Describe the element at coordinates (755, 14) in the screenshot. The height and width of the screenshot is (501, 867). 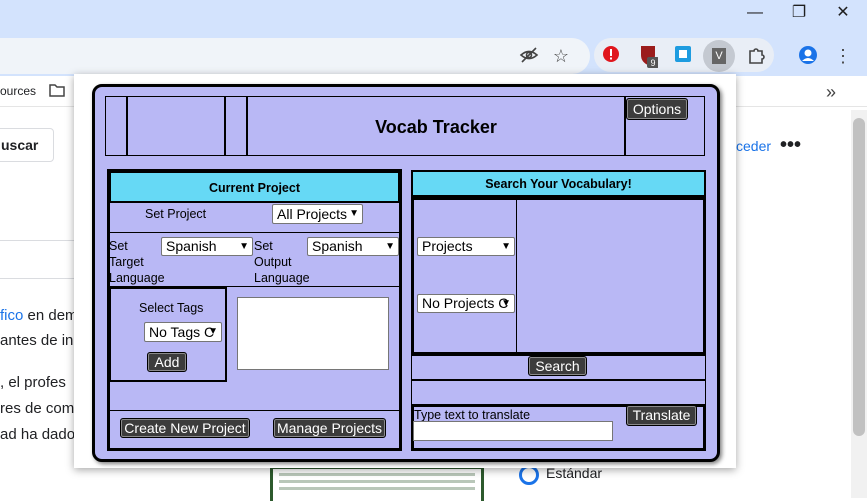
I see `minimize-button: —` at that location.